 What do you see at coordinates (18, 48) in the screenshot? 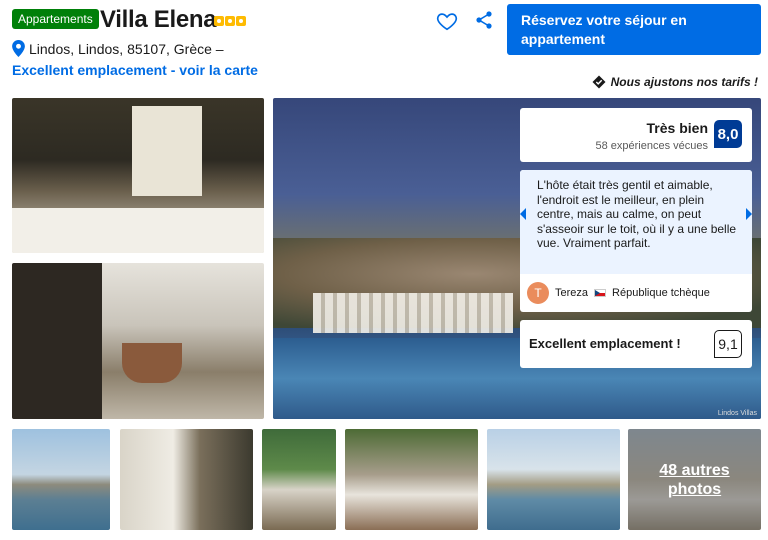
I see `map-pin-icon` at bounding box center [18, 48].